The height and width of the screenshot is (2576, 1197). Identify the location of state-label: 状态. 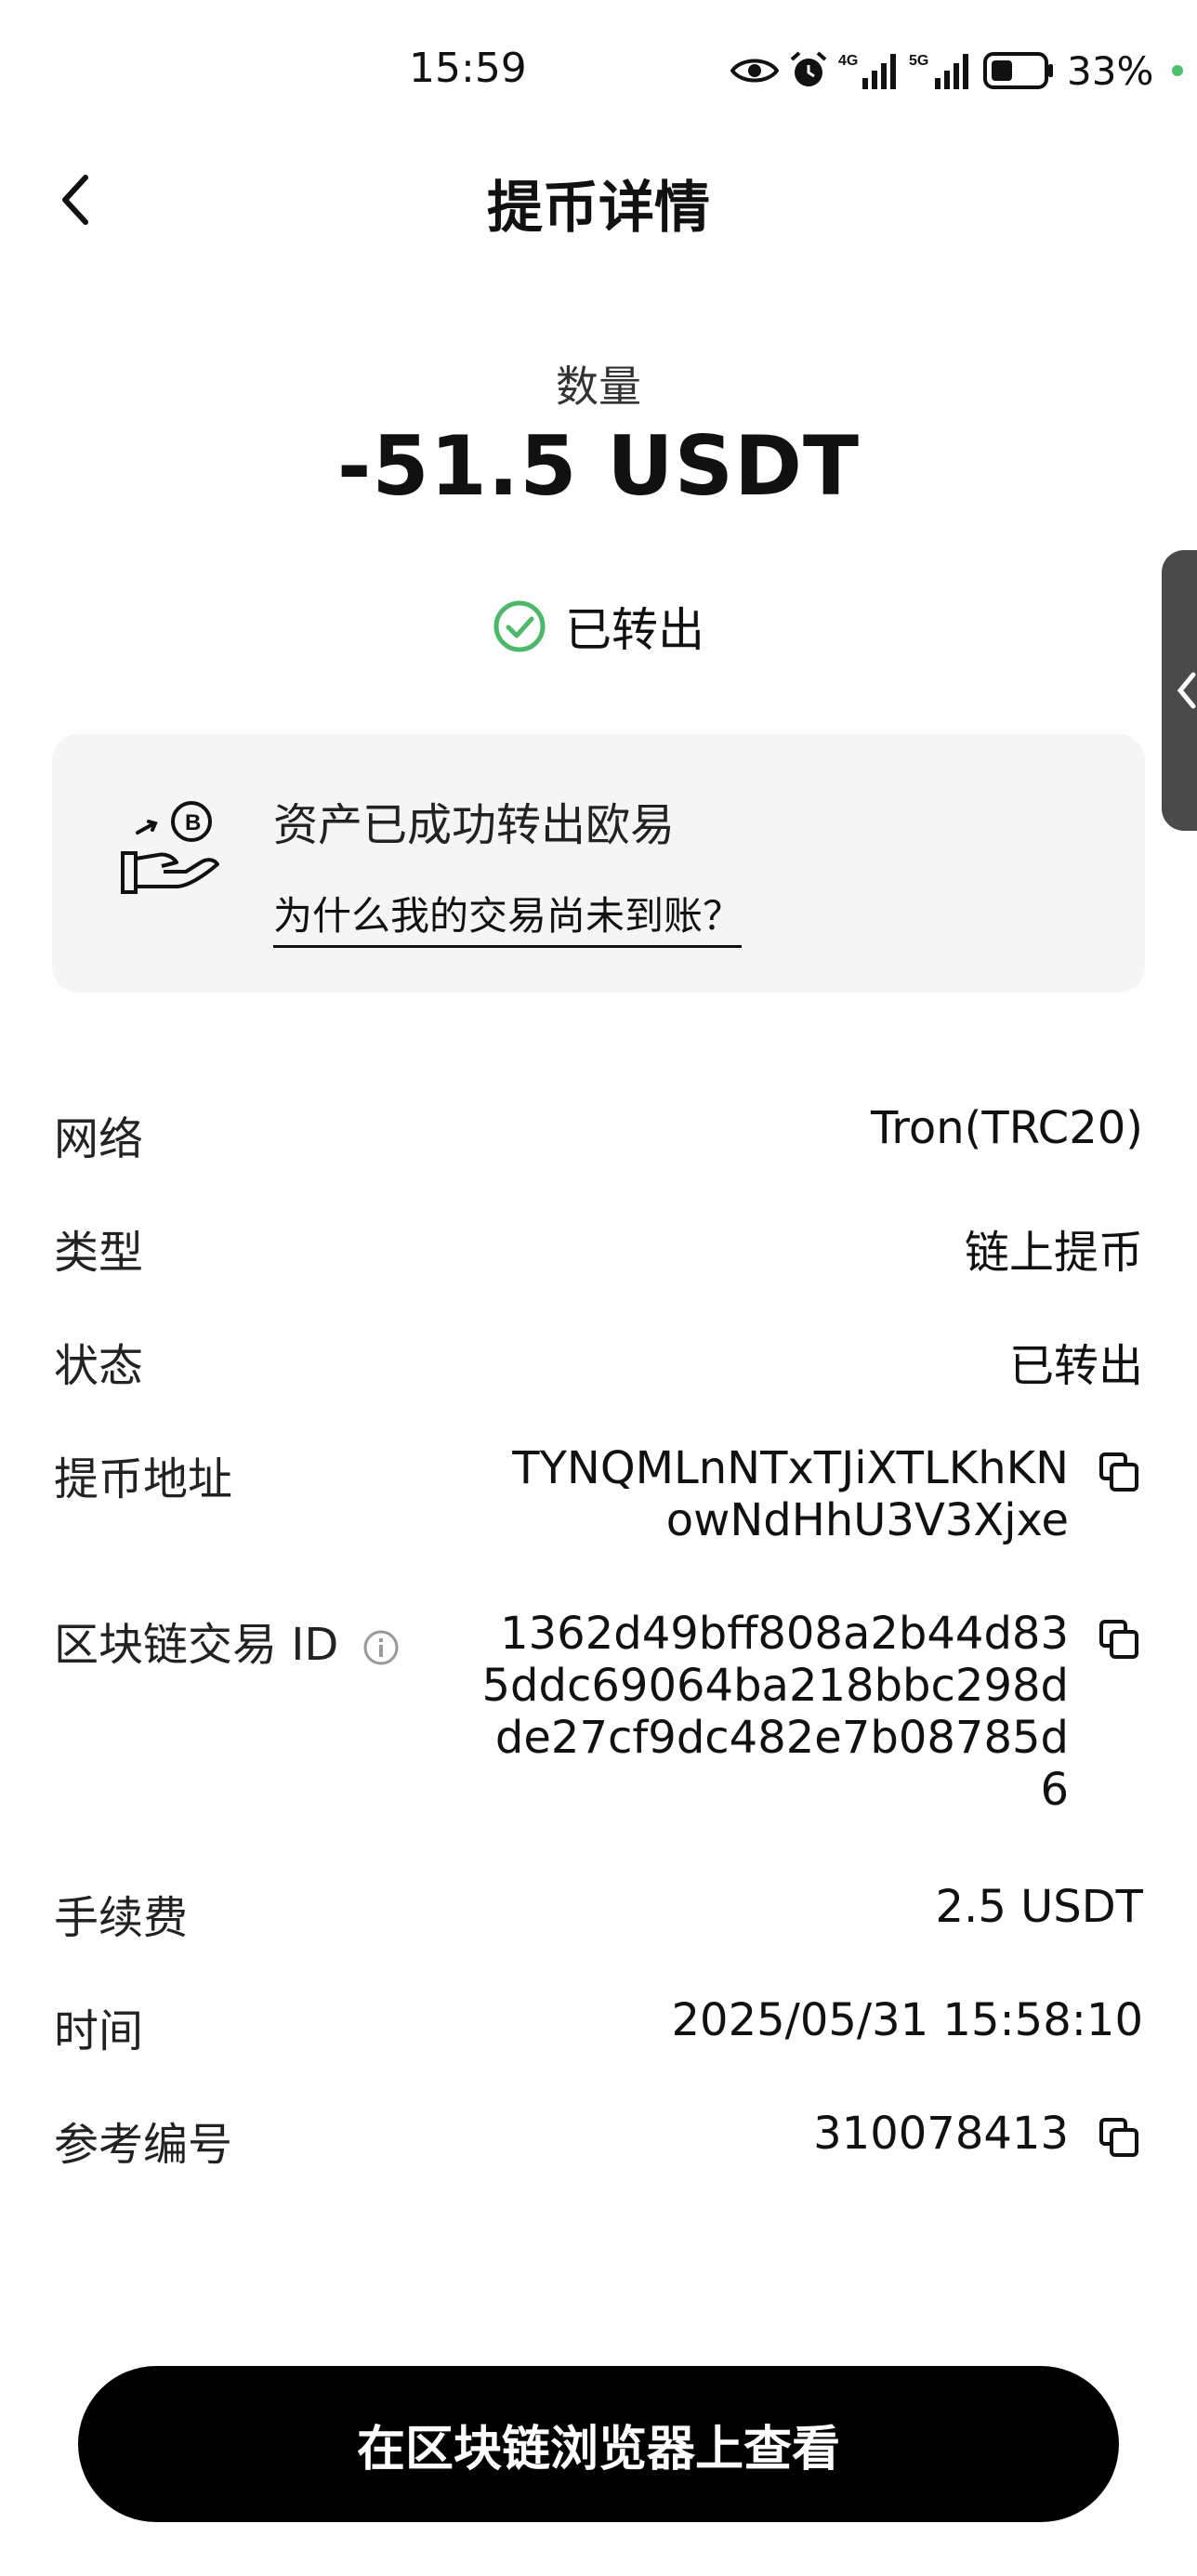
(99, 1366).